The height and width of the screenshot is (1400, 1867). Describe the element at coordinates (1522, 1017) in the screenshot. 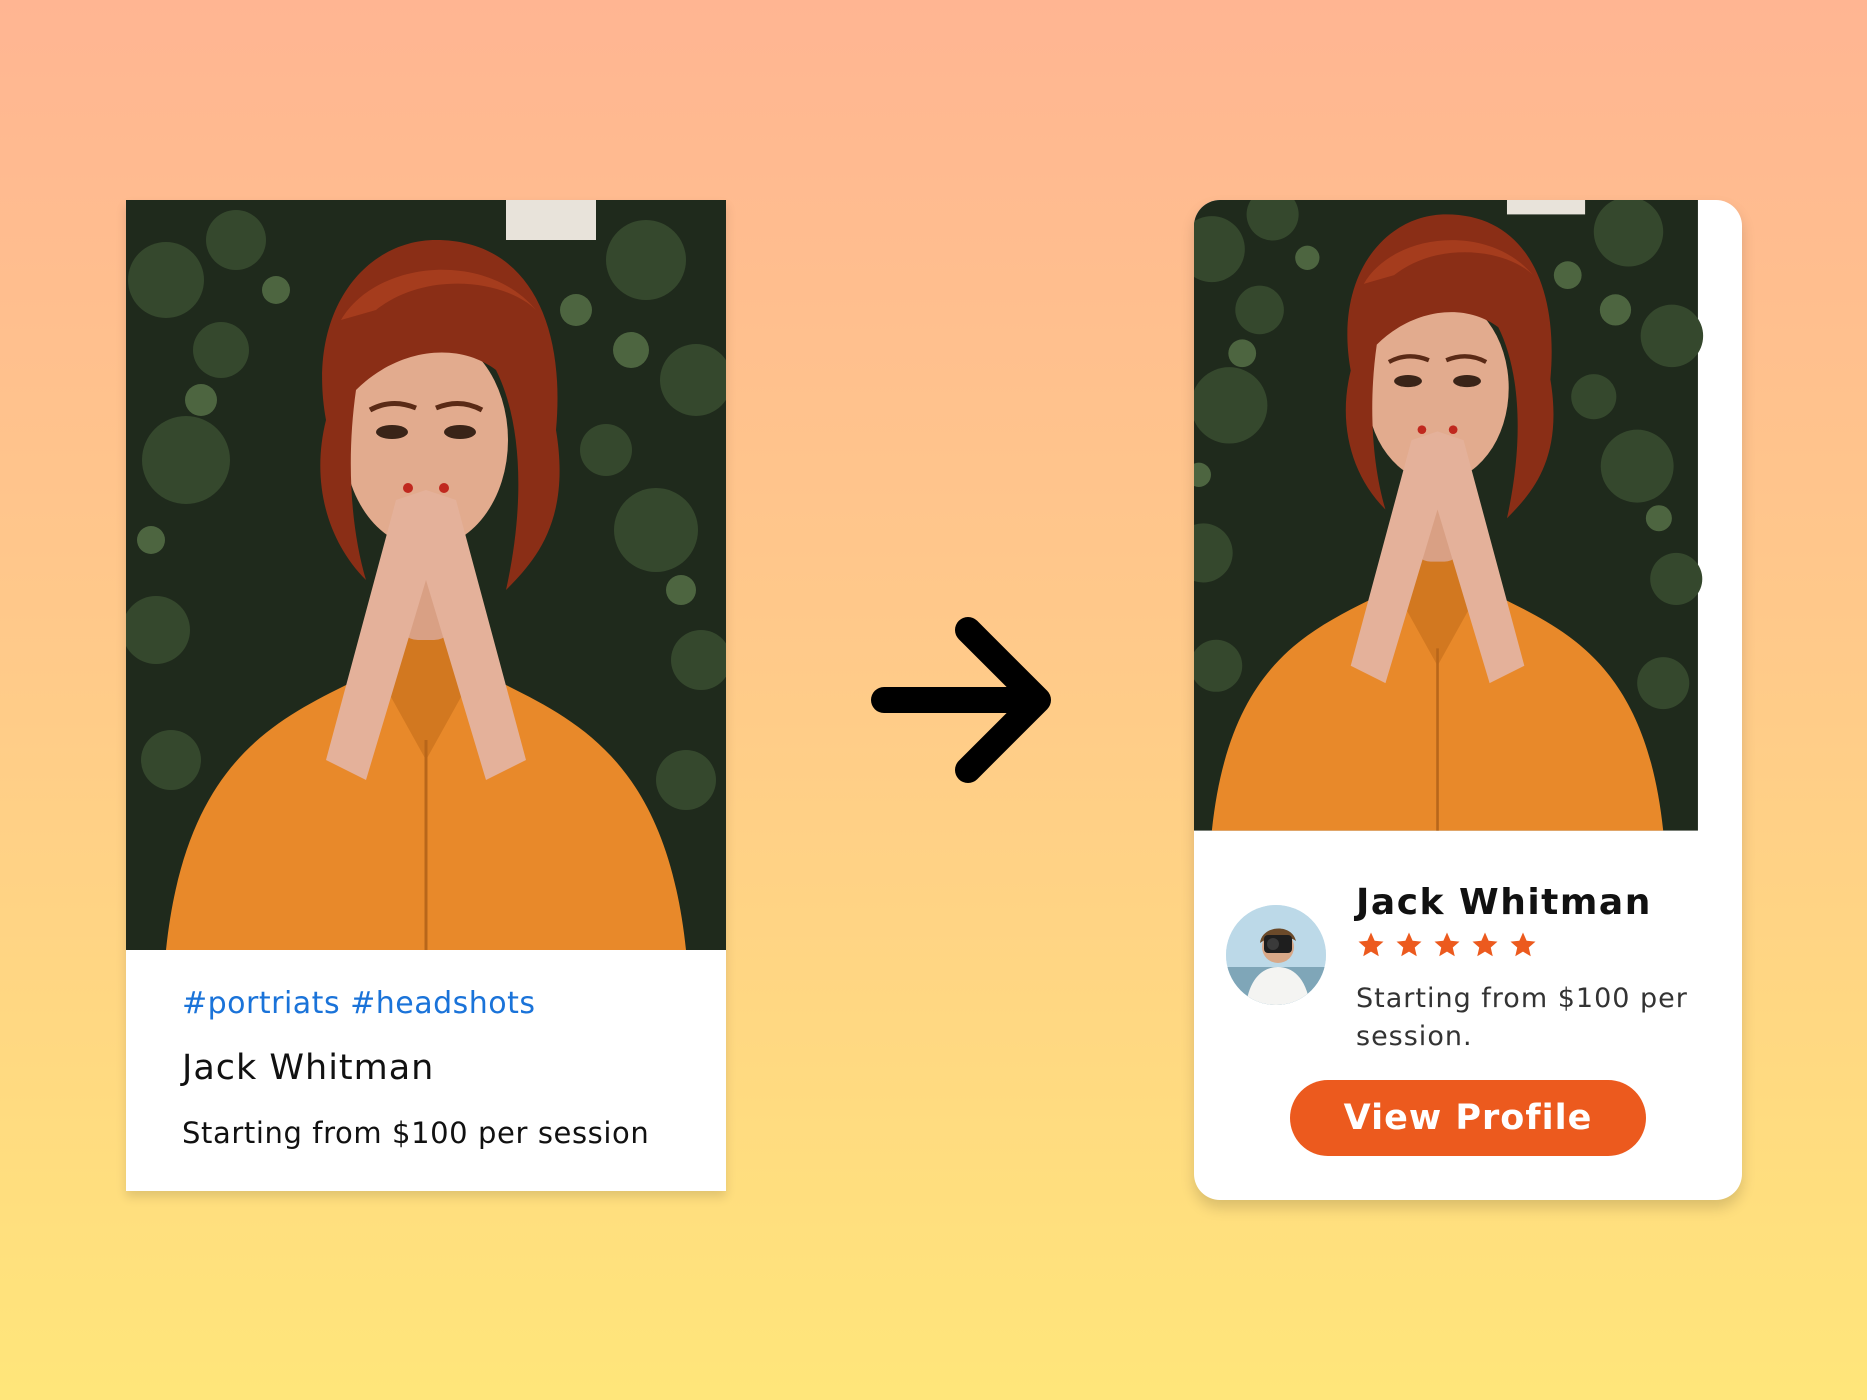

I see `price-text: Starting from $100 per session.` at that location.